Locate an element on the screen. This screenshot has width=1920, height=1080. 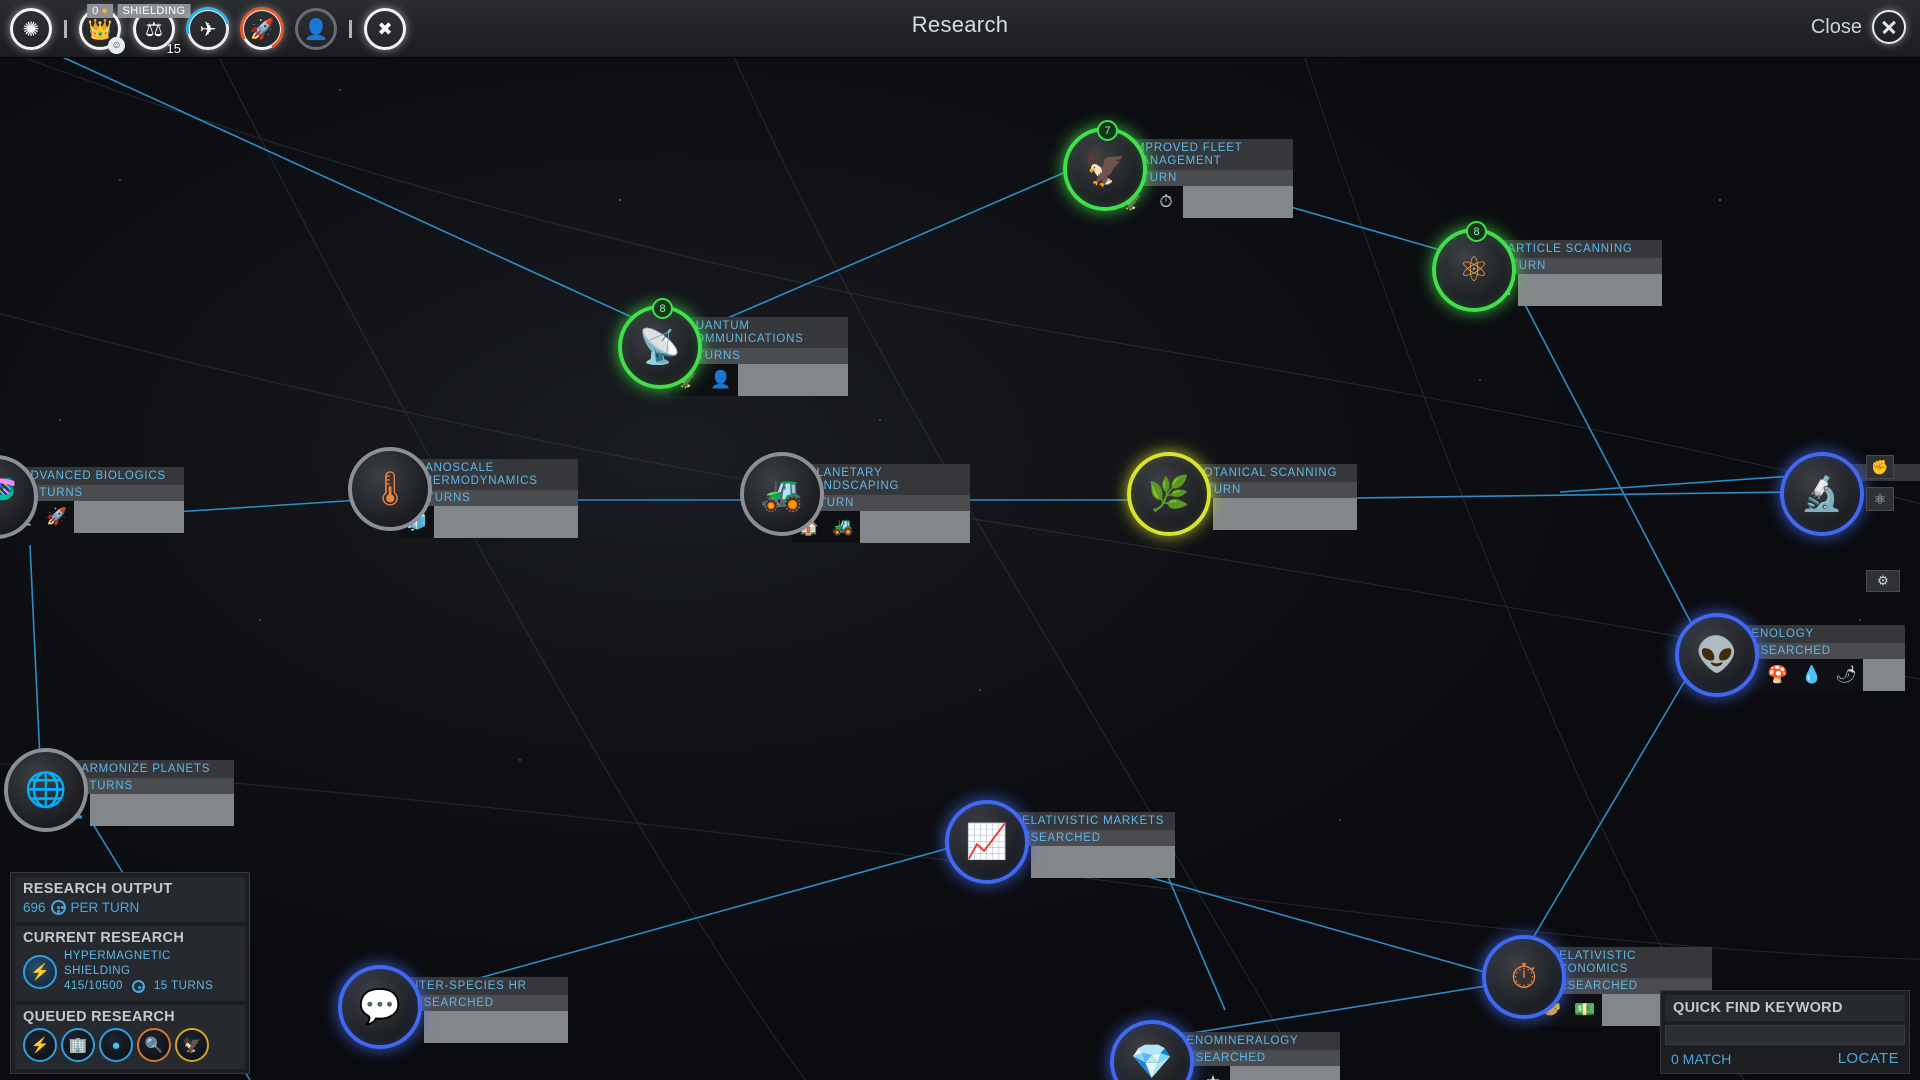
population-link-icon: 👤 is located at coordinates (721, 379).